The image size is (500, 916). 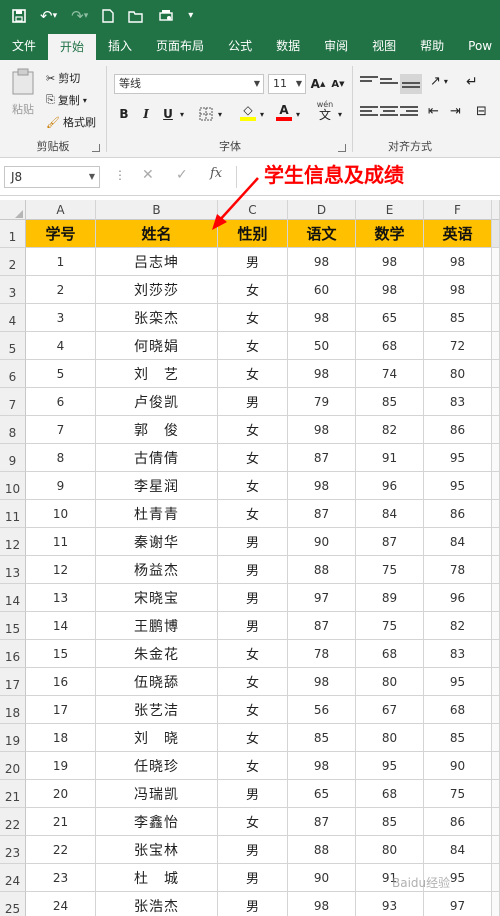 I want to click on cell: 72, so click(x=458, y=346).